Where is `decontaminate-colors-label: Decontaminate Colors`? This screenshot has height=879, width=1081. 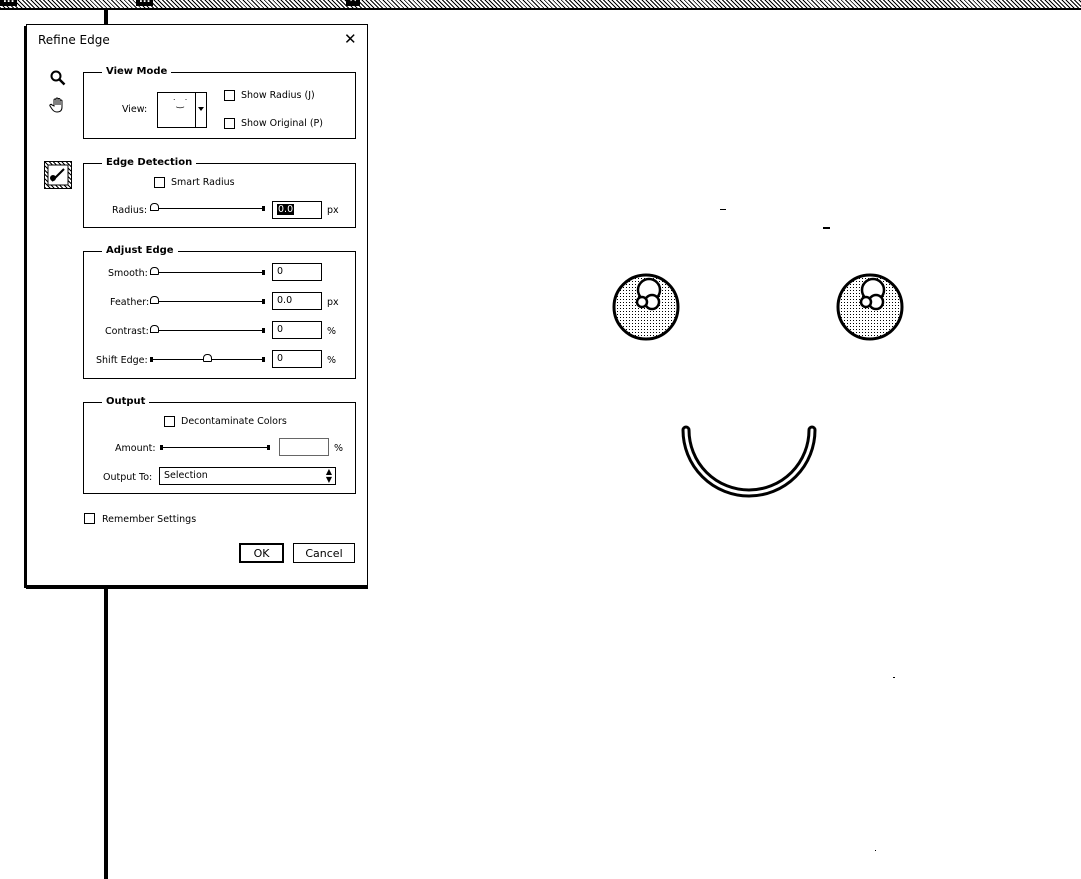 decontaminate-colors-label: Decontaminate Colors is located at coordinates (234, 421).